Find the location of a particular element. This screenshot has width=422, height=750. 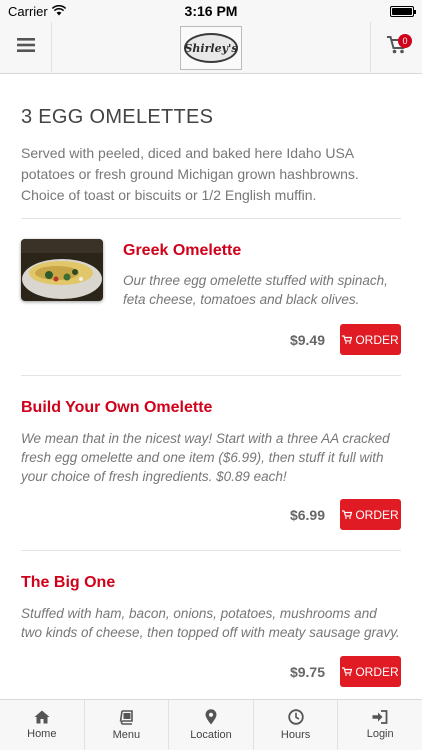

status-left: Carrier is located at coordinates (37, 11).